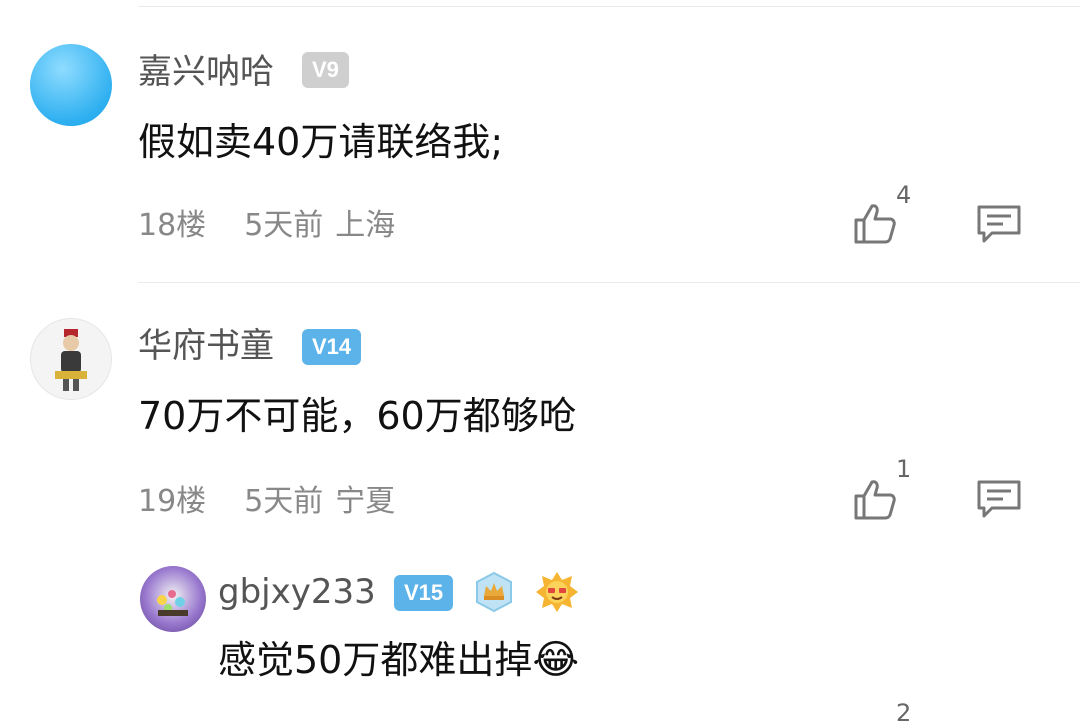  What do you see at coordinates (365, 501) in the screenshot?
I see `comment-location: 宁夏` at bounding box center [365, 501].